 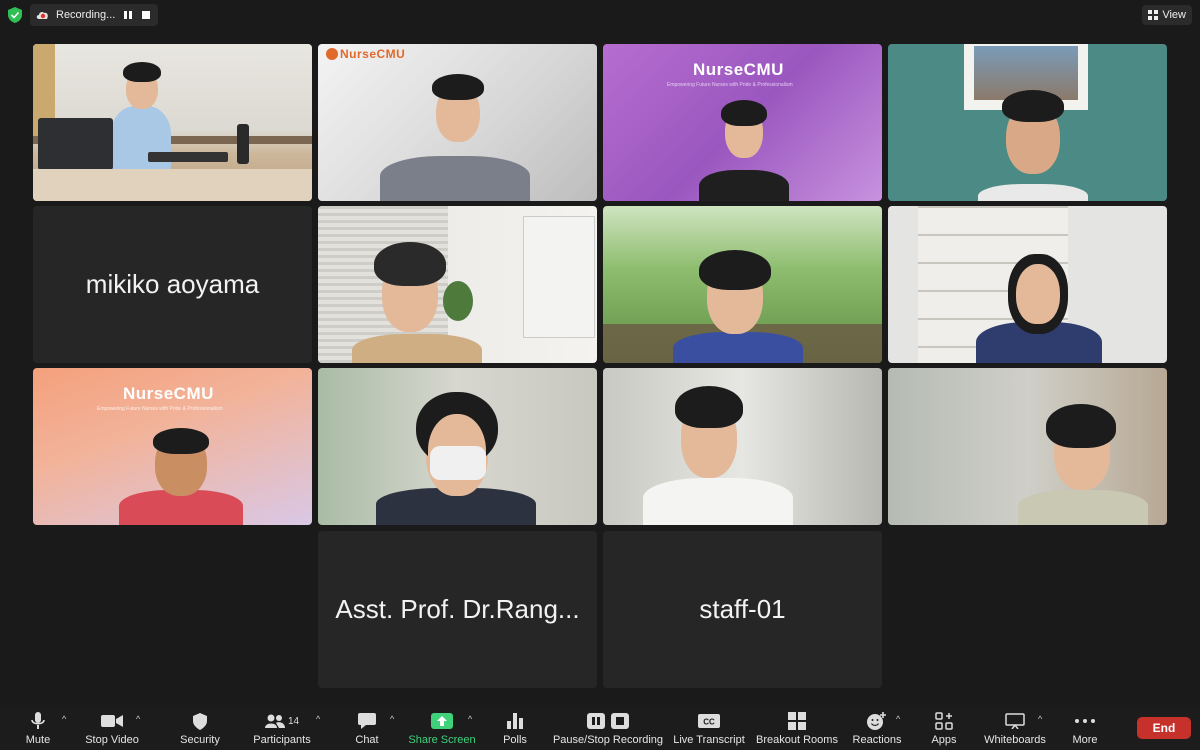 What do you see at coordinates (282, 729) in the screenshot?
I see `participants-button: 14 Participants` at bounding box center [282, 729].